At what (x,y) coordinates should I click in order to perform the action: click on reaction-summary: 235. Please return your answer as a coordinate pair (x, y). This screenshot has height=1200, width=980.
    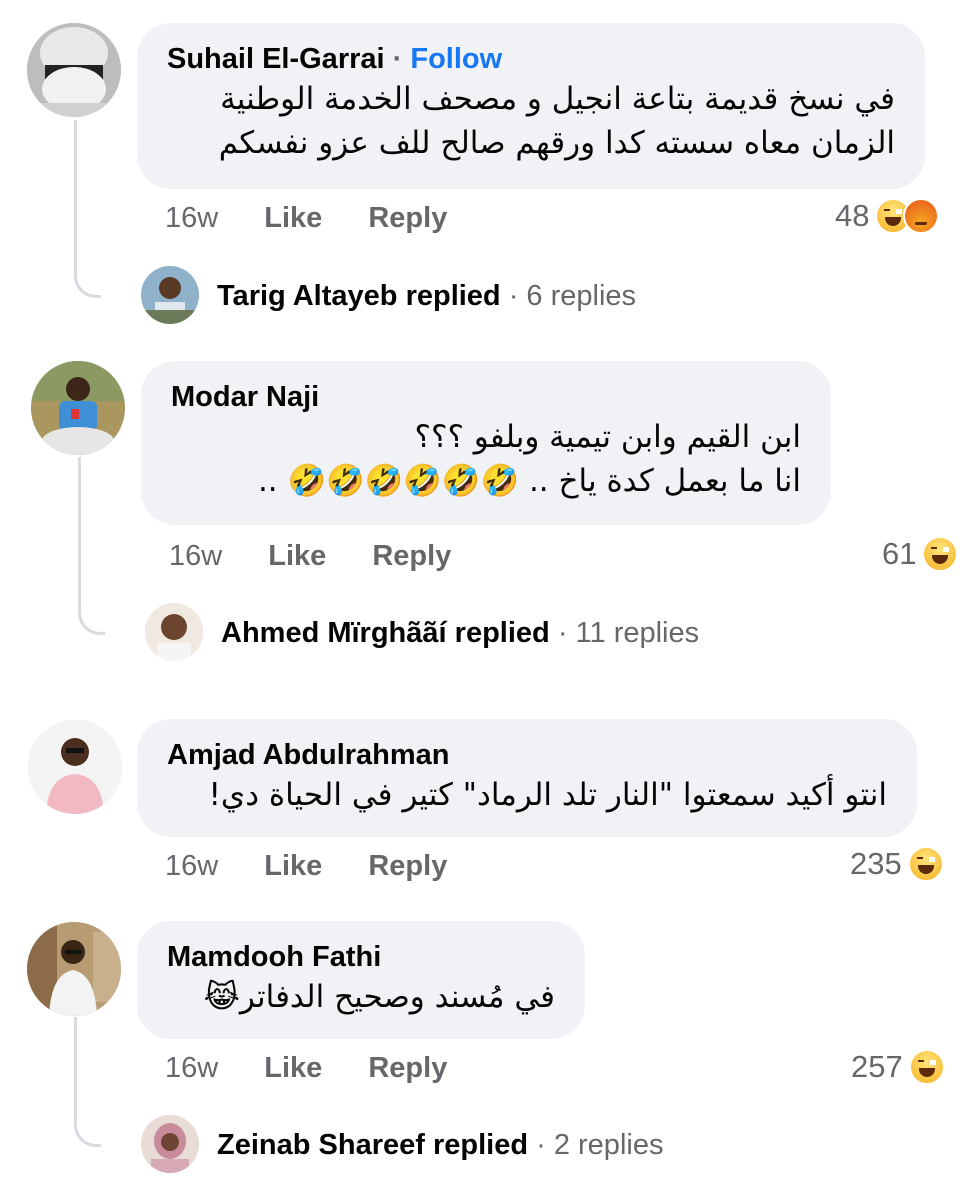
    Looking at the image, I should click on (897, 864).